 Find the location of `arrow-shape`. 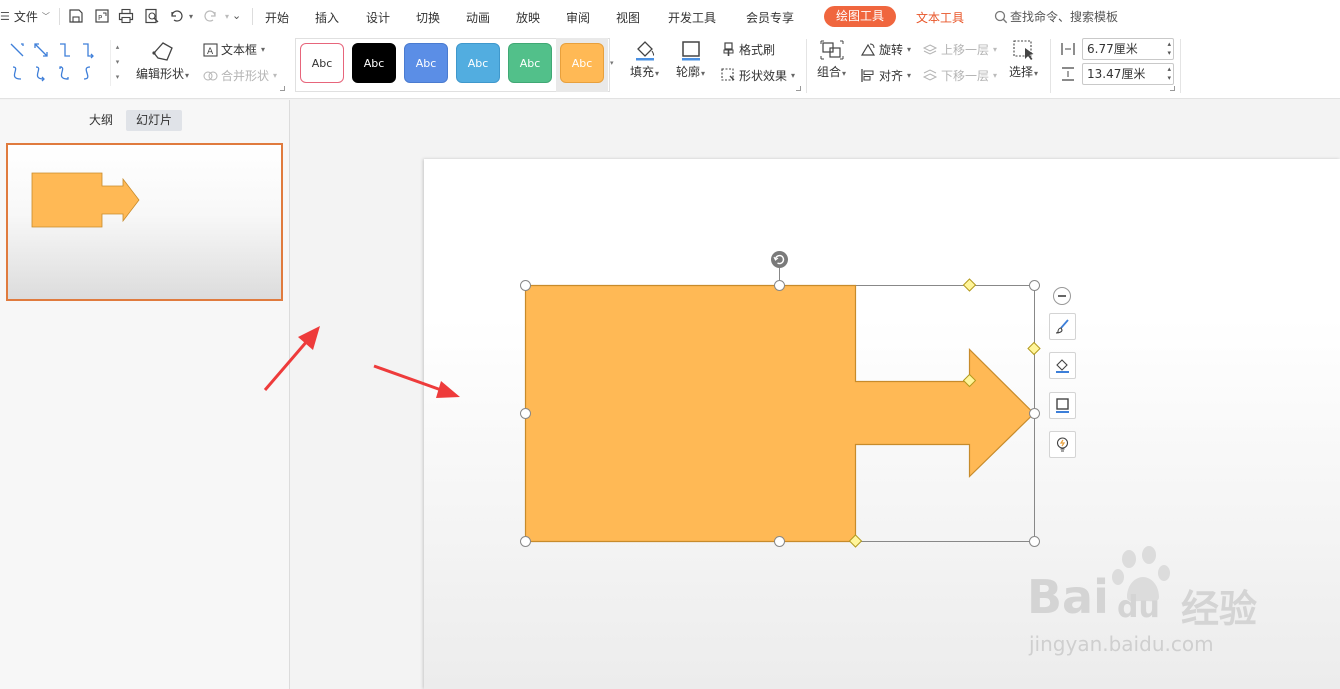

arrow-shape is located at coordinates (779, 413).